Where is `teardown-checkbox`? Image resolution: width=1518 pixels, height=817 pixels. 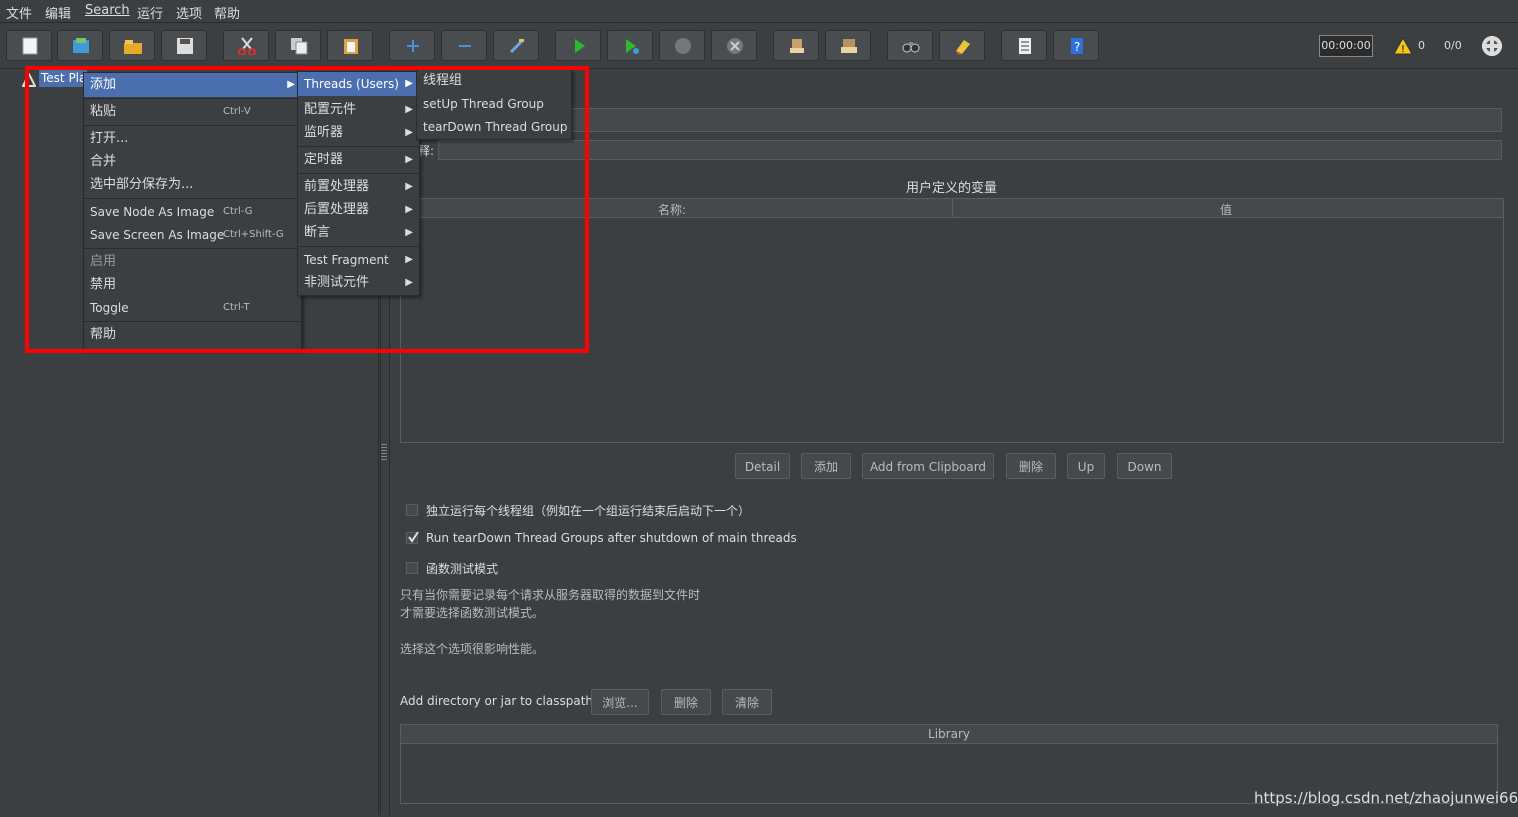
teardown-checkbox is located at coordinates (412, 537).